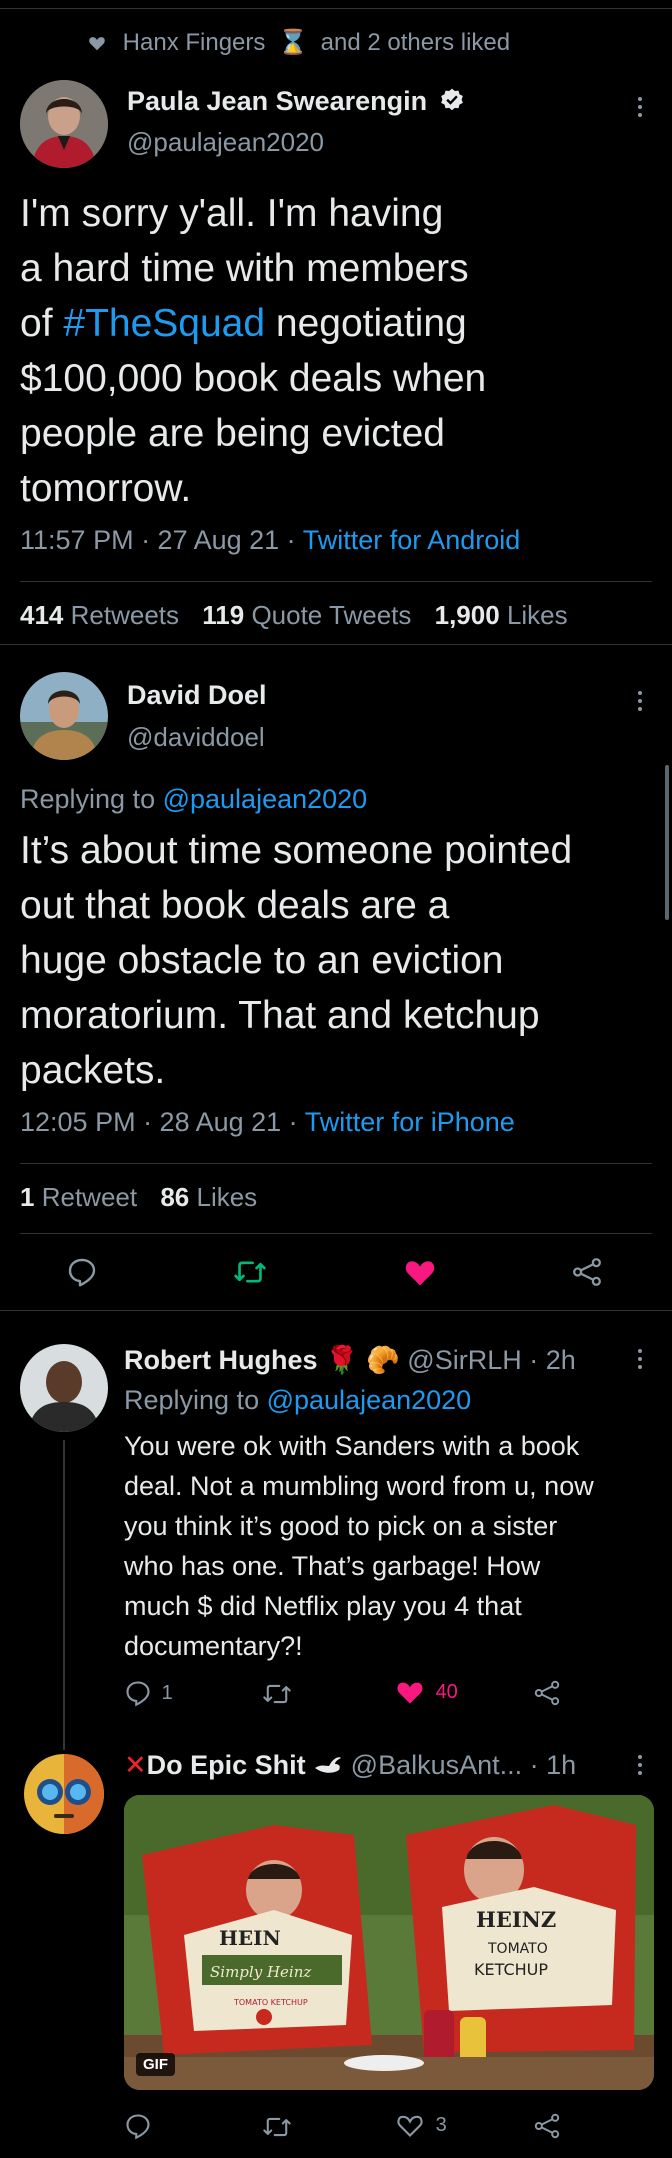  I want to click on retweet-icon, so click(250, 1274).